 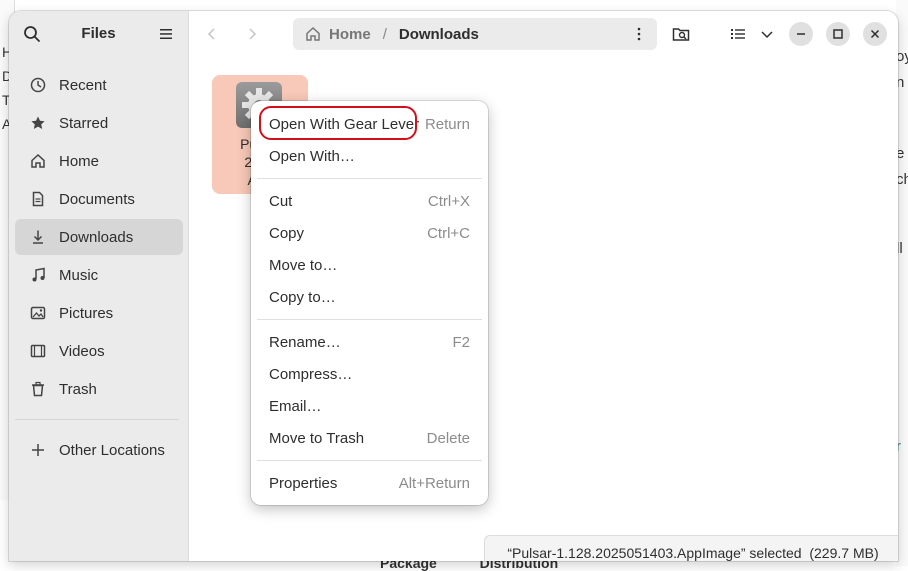 What do you see at coordinates (38, 313) in the screenshot?
I see `picture-icon` at bounding box center [38, 313].